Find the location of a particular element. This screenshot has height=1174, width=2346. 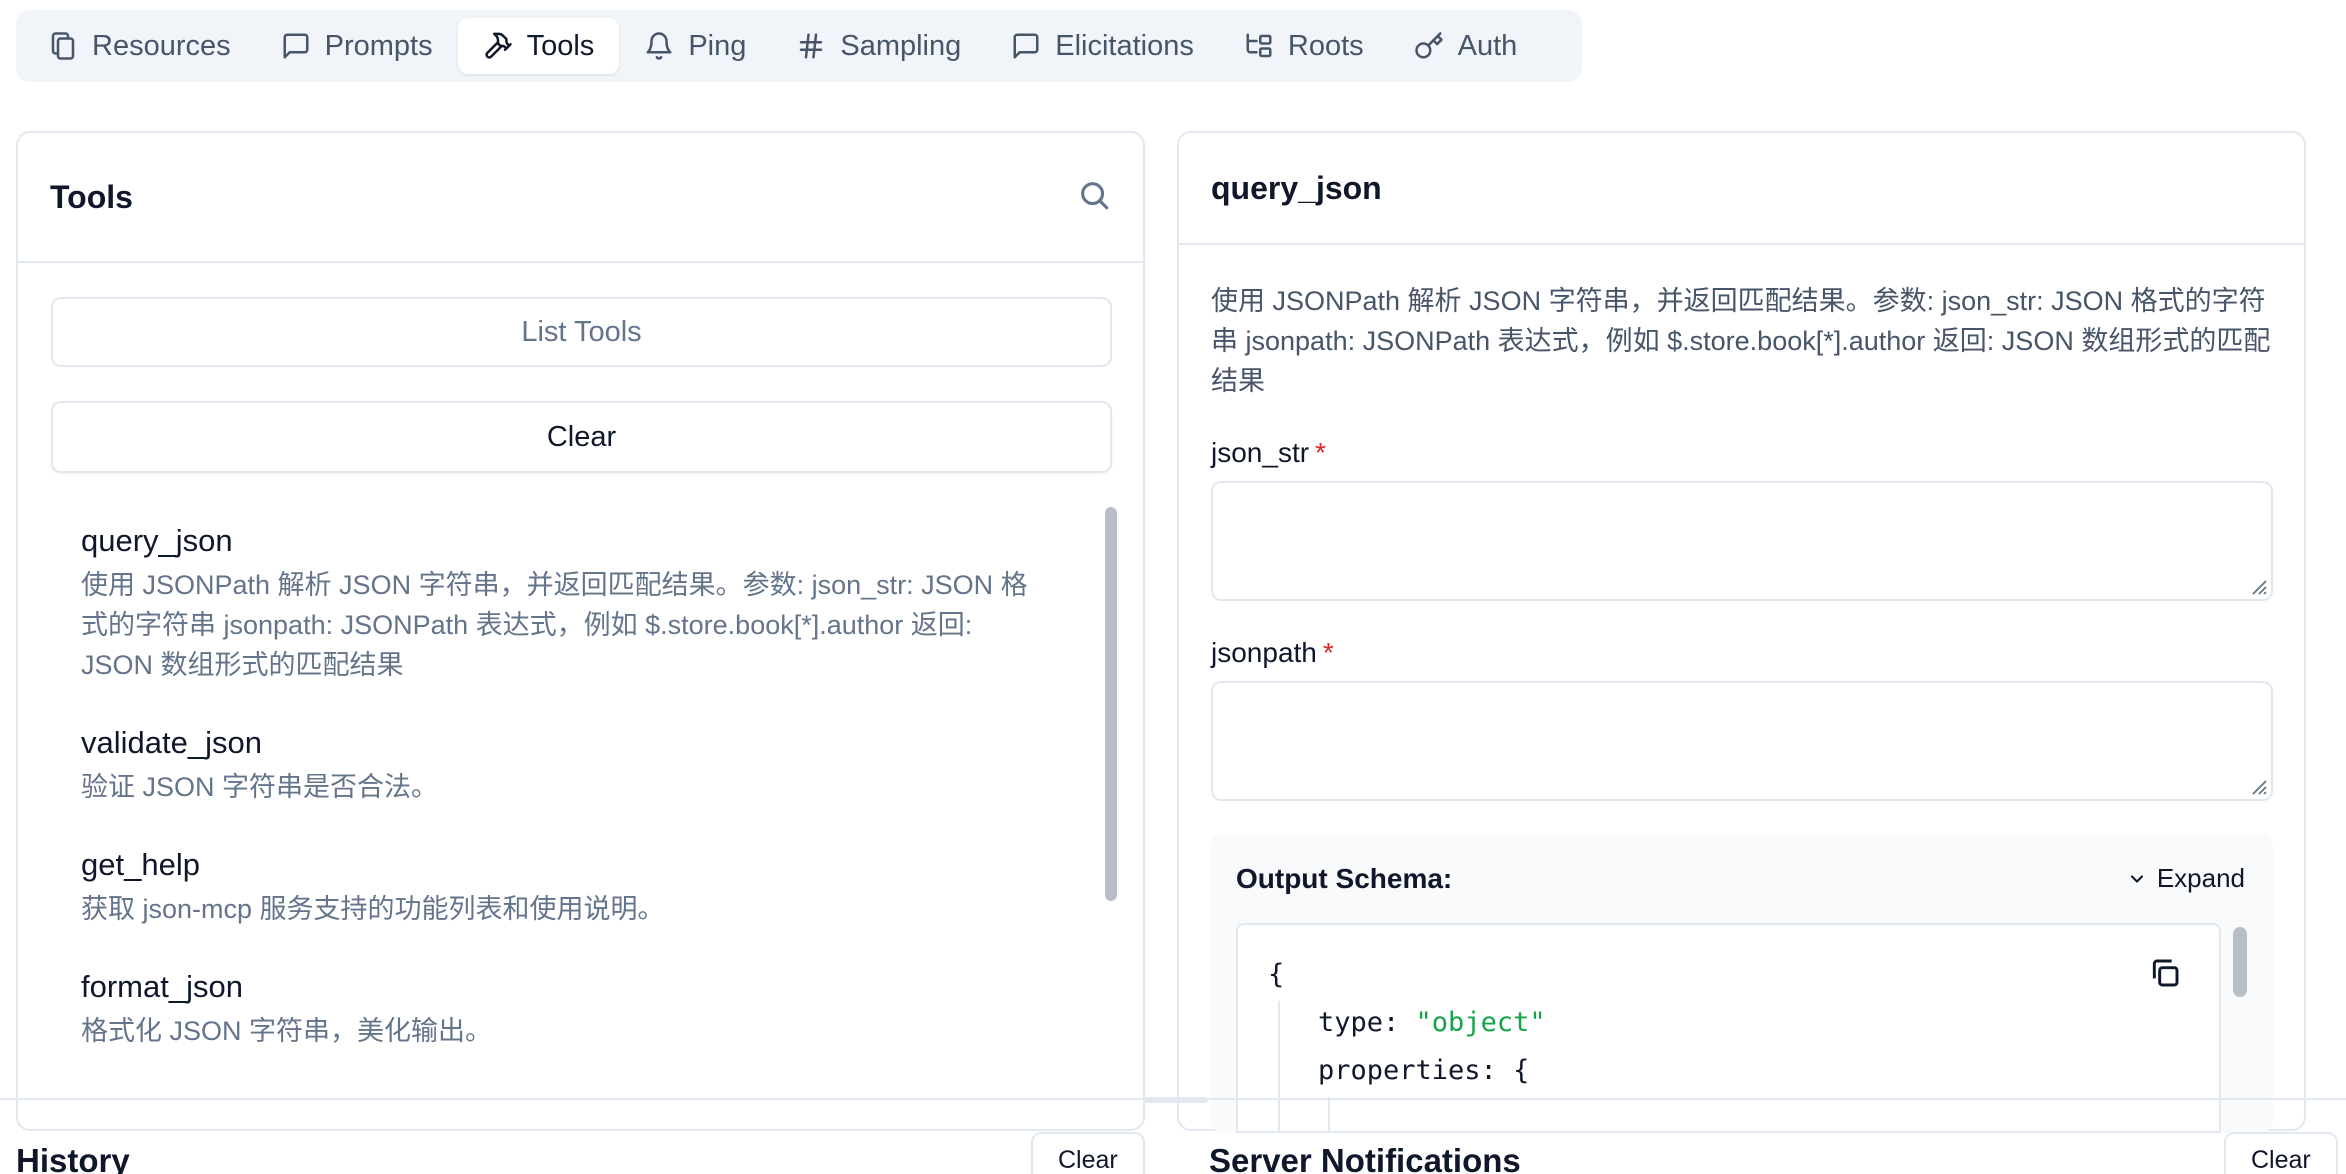

tab-sampling: Sampling is located at coordinates (878, 46).